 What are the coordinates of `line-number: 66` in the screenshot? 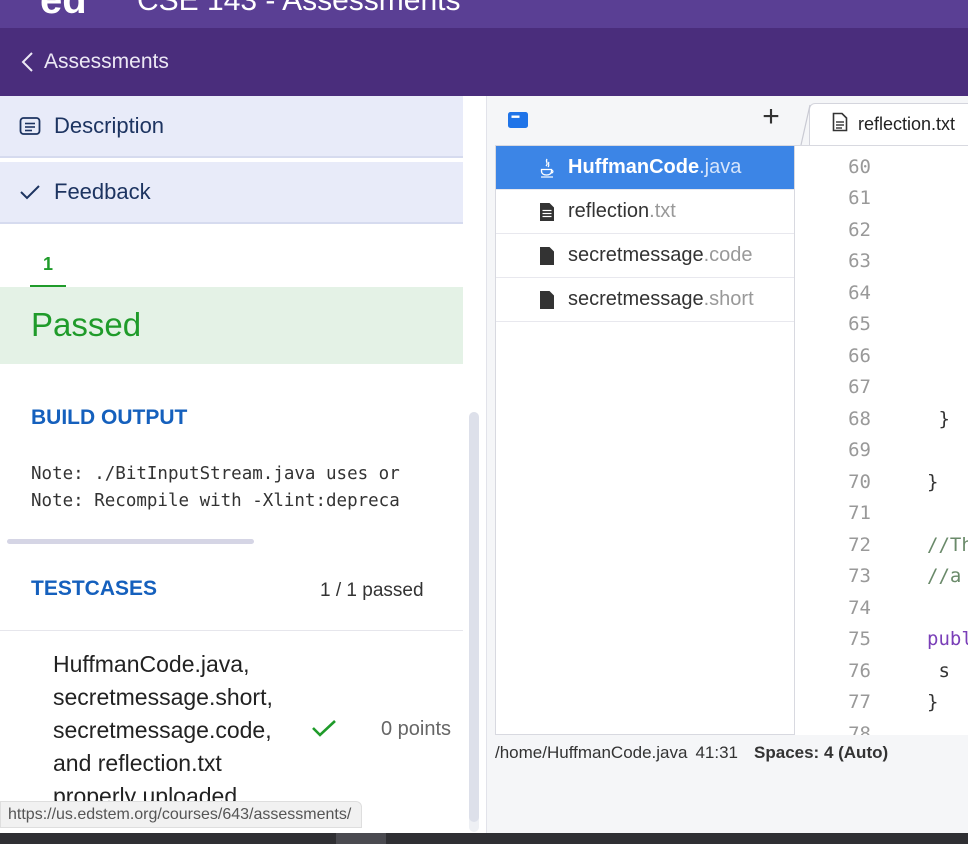 It's located at (859, 356).